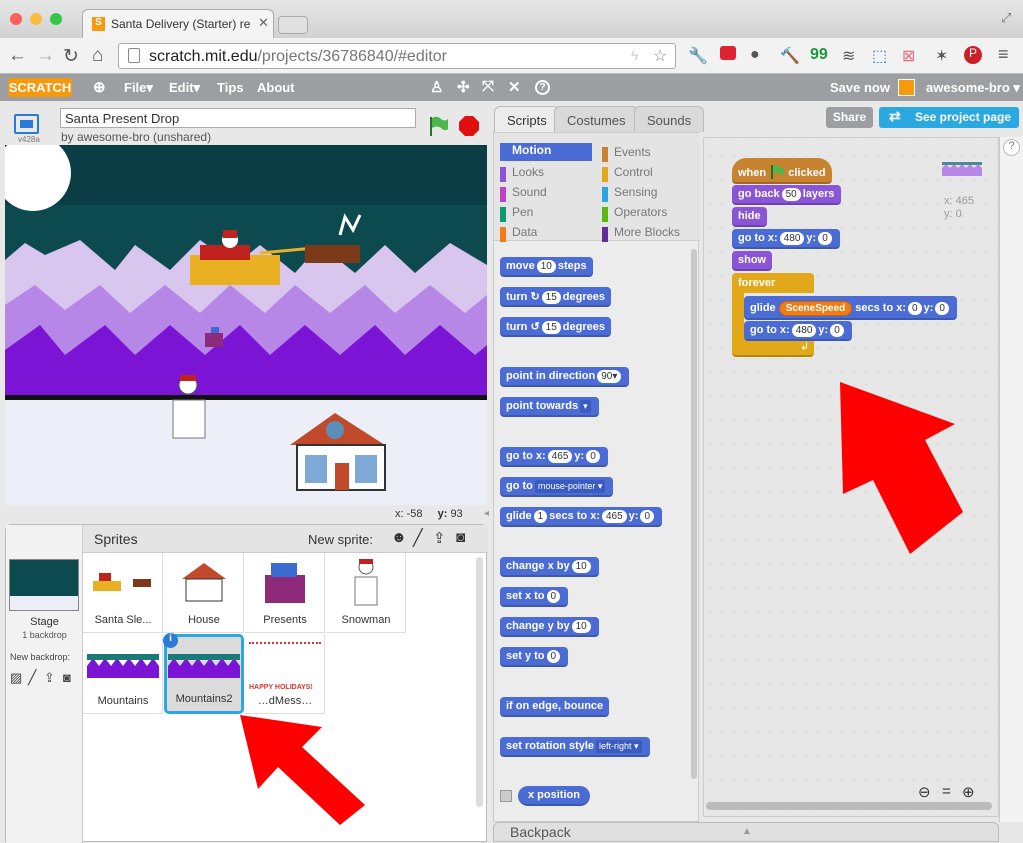 Image resolution: width=1023 pixels, height=843 pixels. What do you see at coordinates (634, 55) in the screenshot?
I see `bolt-icon: ϟ` at bounding box center [634, 55].